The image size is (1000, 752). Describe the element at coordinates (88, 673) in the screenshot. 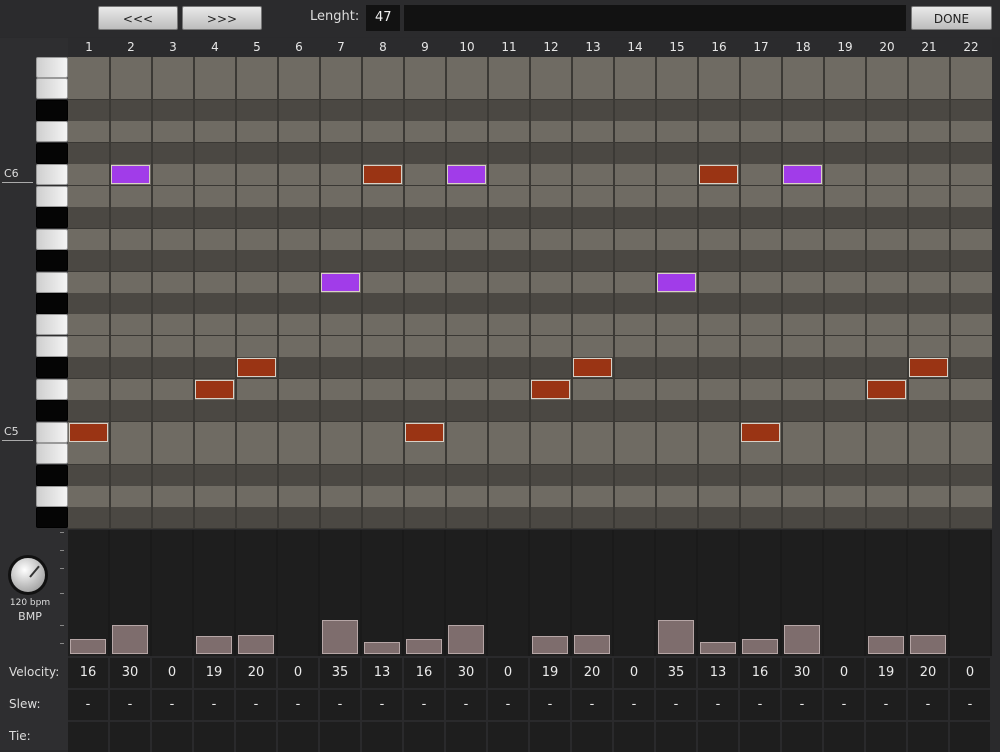

I see `velocity-cell: 16` at that location.